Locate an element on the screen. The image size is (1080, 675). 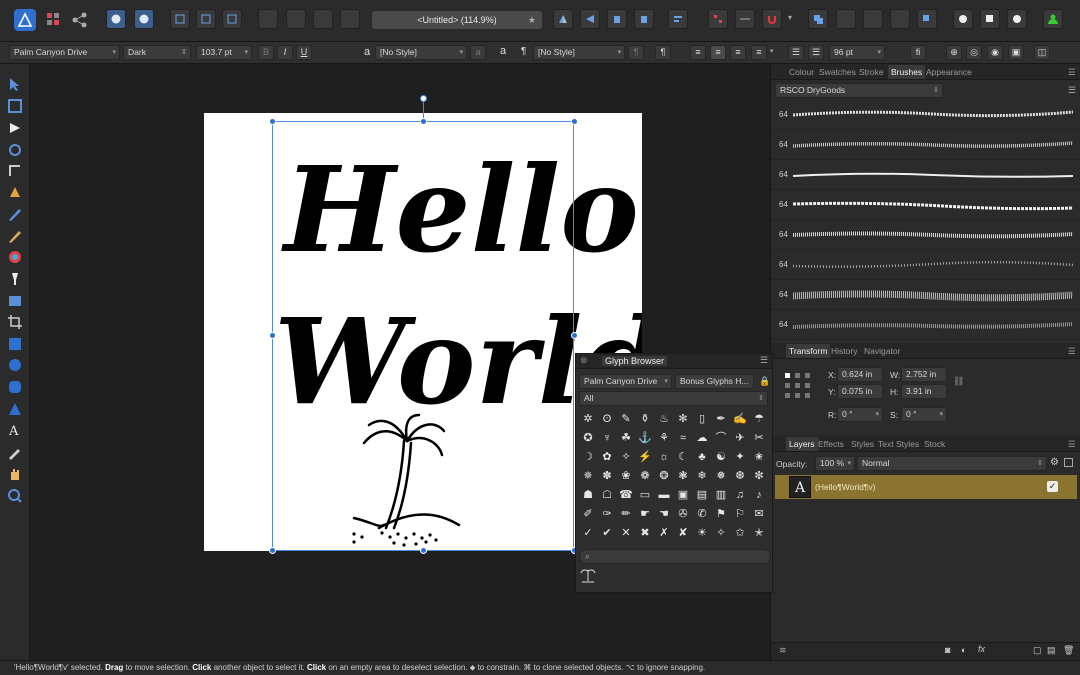
bold-button: B is located at coordinates (266, 52).